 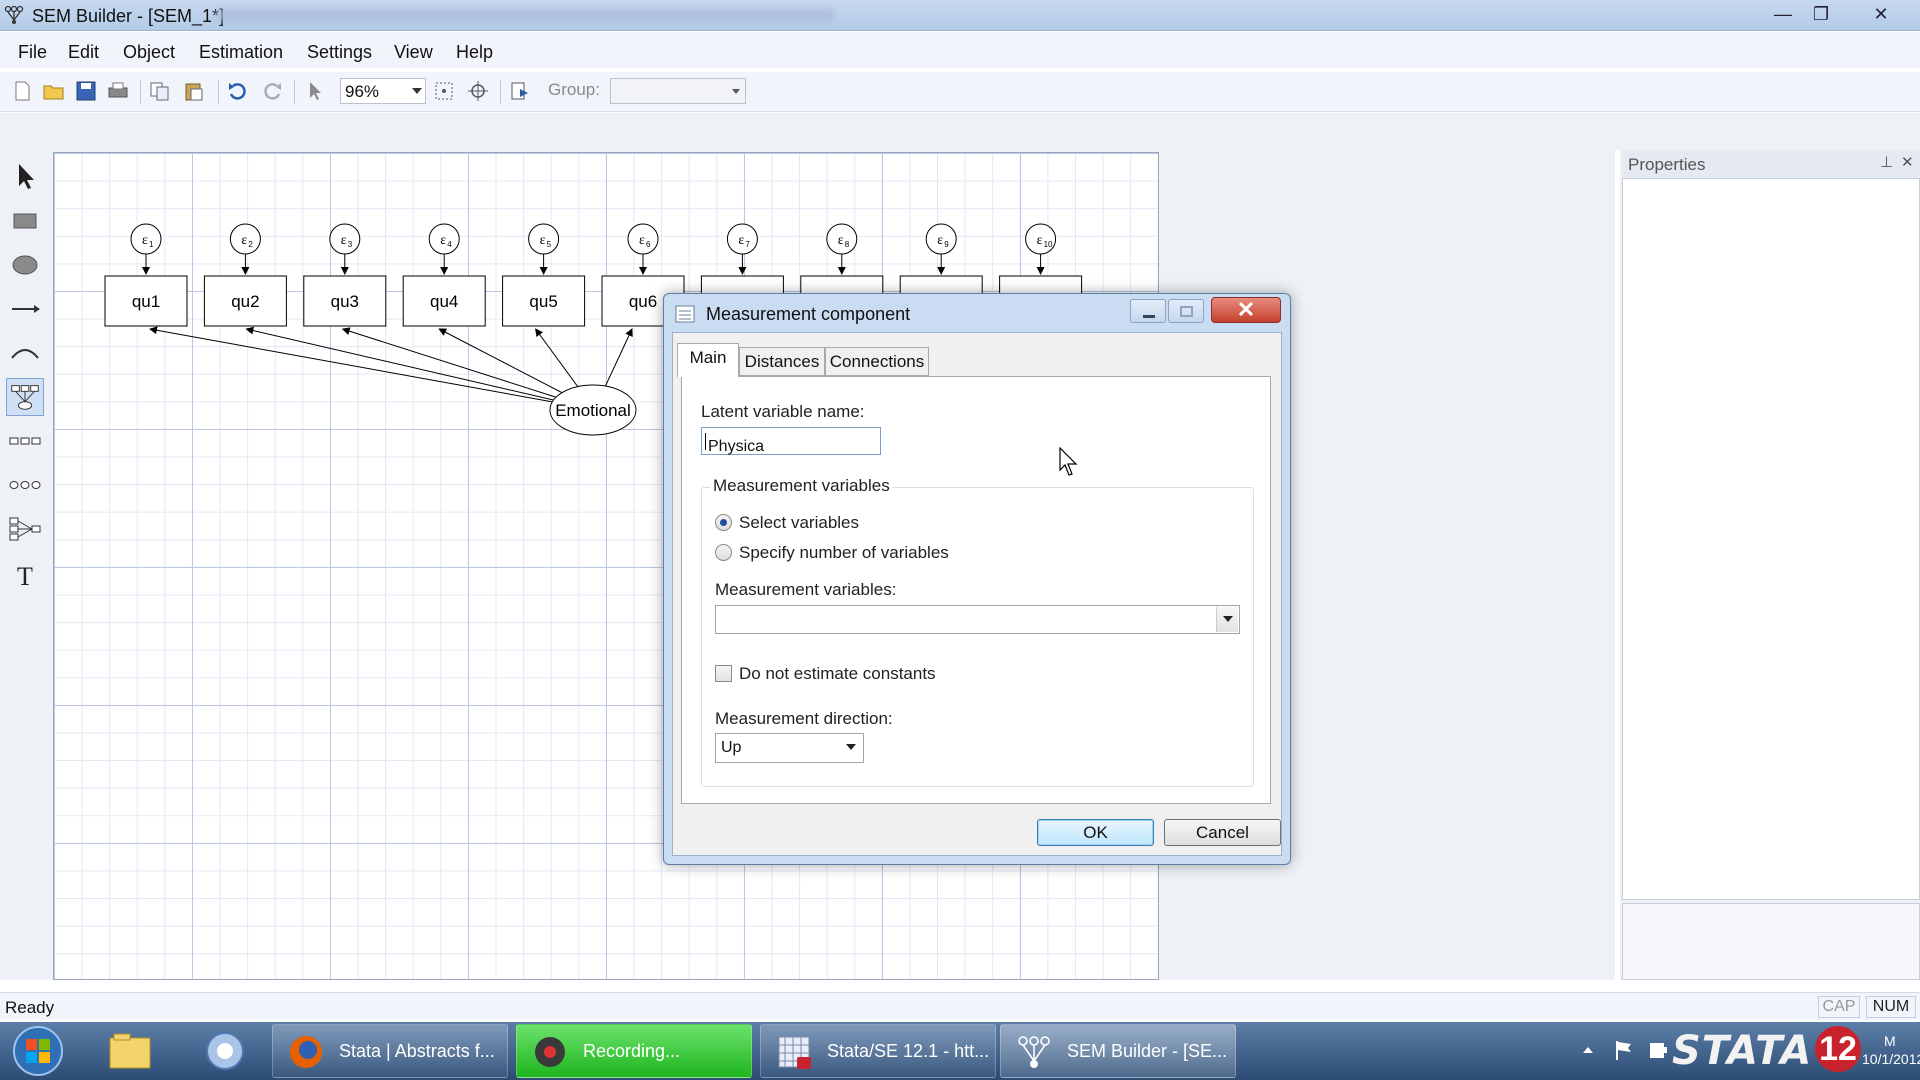 I want to click on tray-expand-icon, so click(x=1588, y=1050).